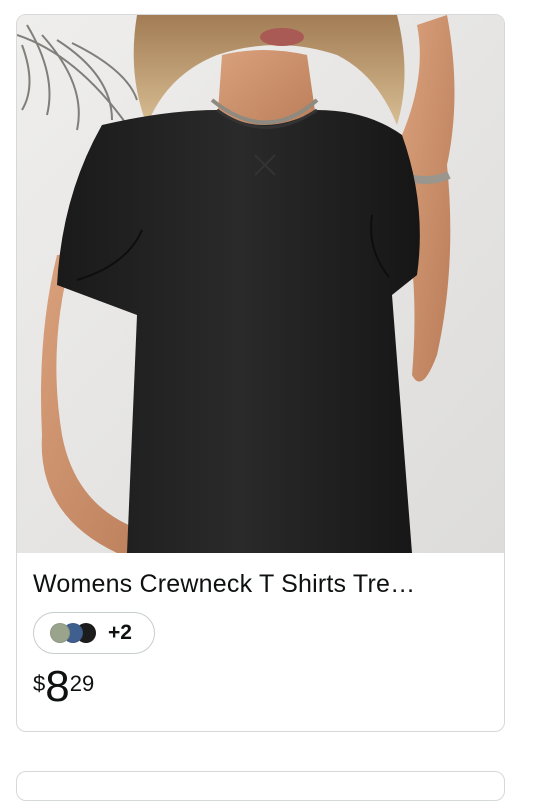 The width and height of the screenshot is (546, 801). I want to click on price-fraction: 29, so click(82, 683).